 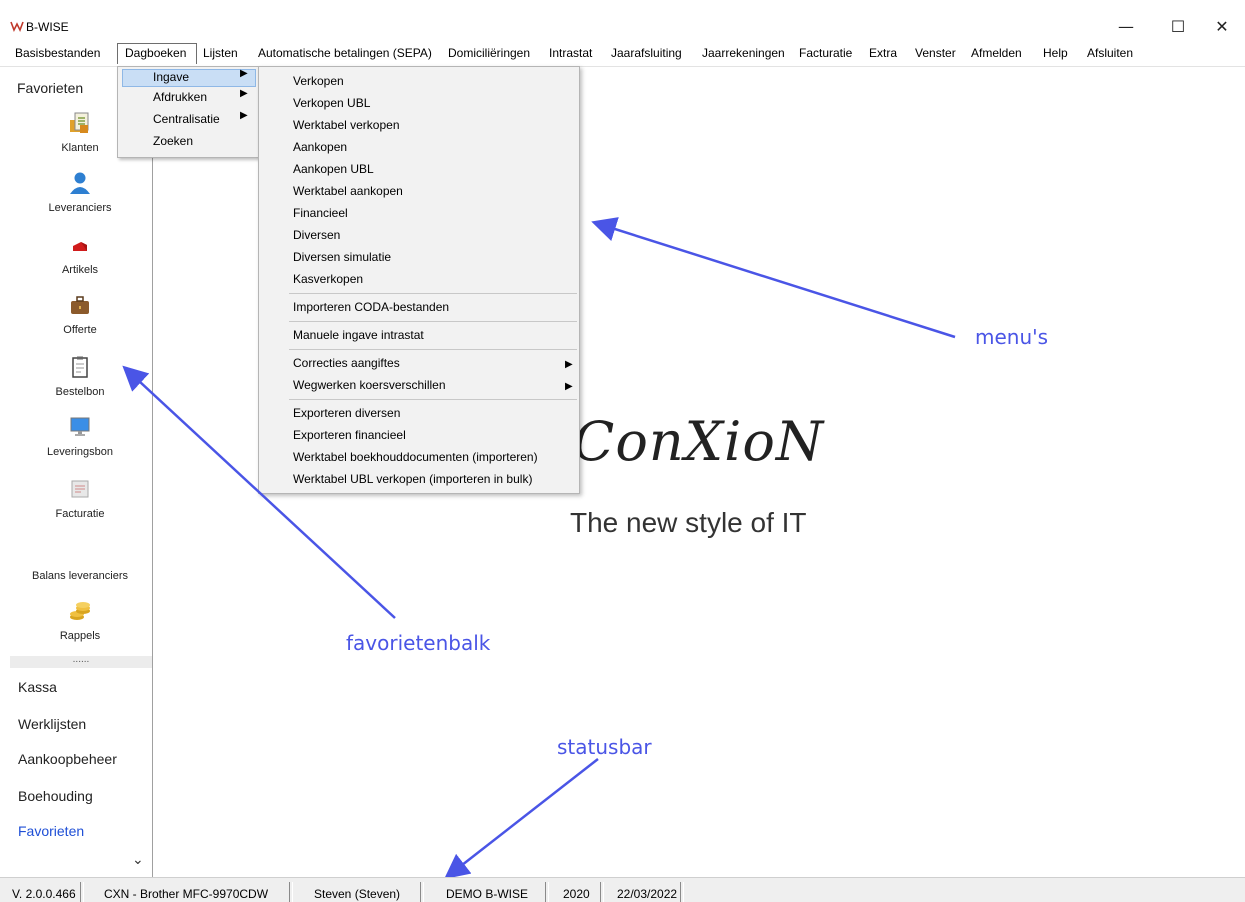 What do you see at coordinates (186, 894) in the screenshot?
I see `status-printer: CXN - Brother MFC-9970CDW` at bounding box center [186, 894].